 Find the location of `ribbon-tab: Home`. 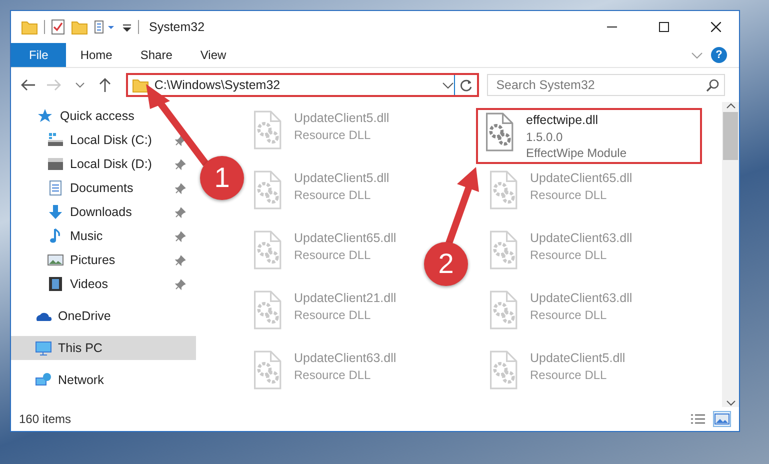

ribbon-tab: Home is located at coordinates (96, 55).